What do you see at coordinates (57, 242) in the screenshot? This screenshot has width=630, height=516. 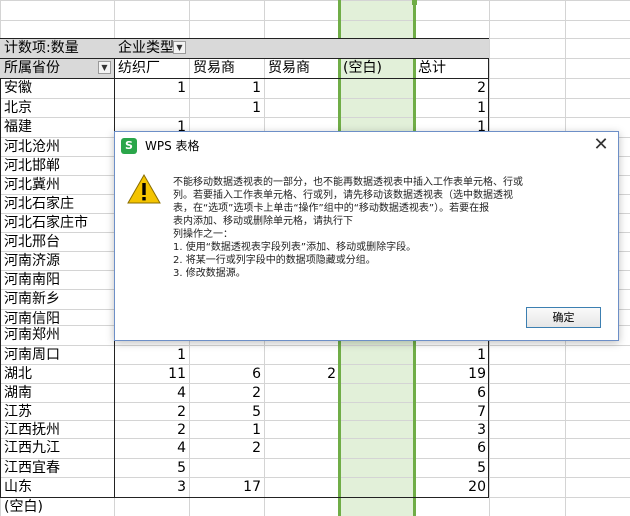 I see `row-label: 河北邢台` at bounding box center [57, 242].